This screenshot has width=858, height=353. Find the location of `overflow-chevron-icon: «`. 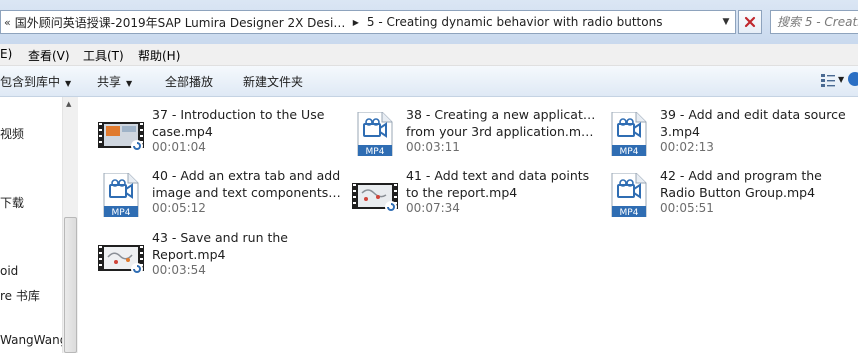

overflow-chevron-icon: « is located at coordinates (7, 22).